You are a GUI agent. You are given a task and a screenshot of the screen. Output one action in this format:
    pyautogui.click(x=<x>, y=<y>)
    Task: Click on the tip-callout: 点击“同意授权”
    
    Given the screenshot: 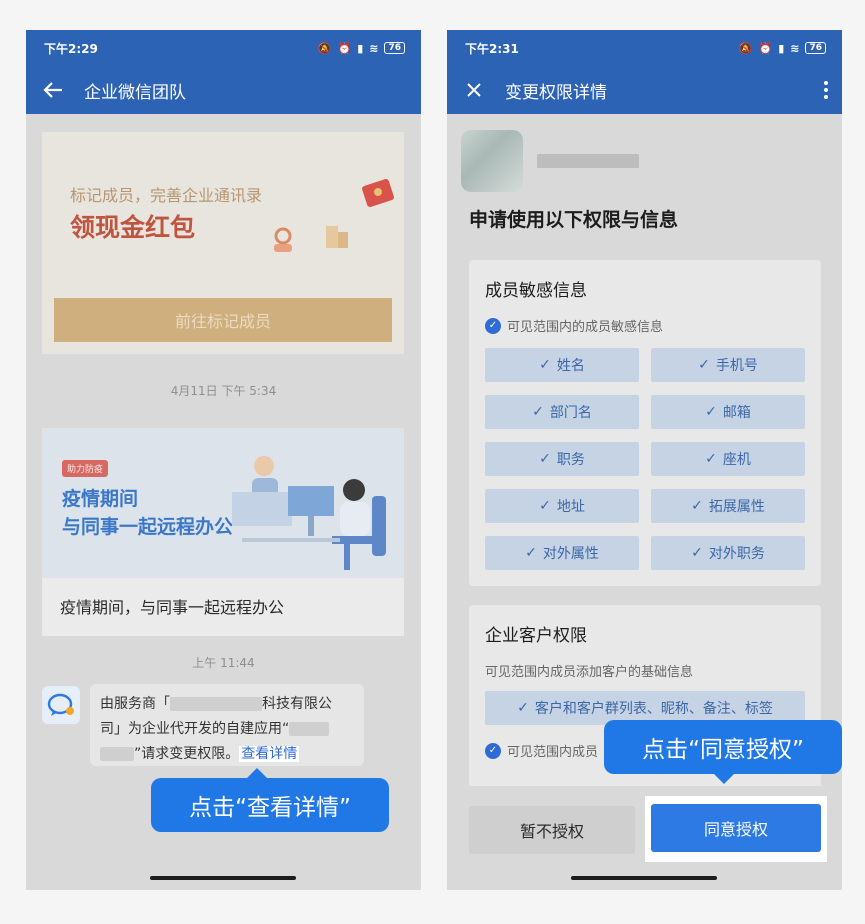 What is the action you would take?
    pyautogui.click(x=723, y=752)
    